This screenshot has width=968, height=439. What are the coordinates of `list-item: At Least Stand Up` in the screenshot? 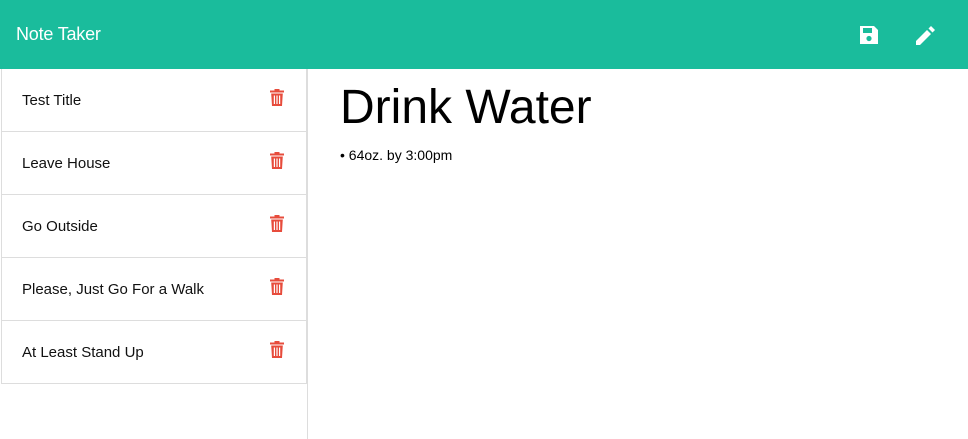 It's located at (154, 352).